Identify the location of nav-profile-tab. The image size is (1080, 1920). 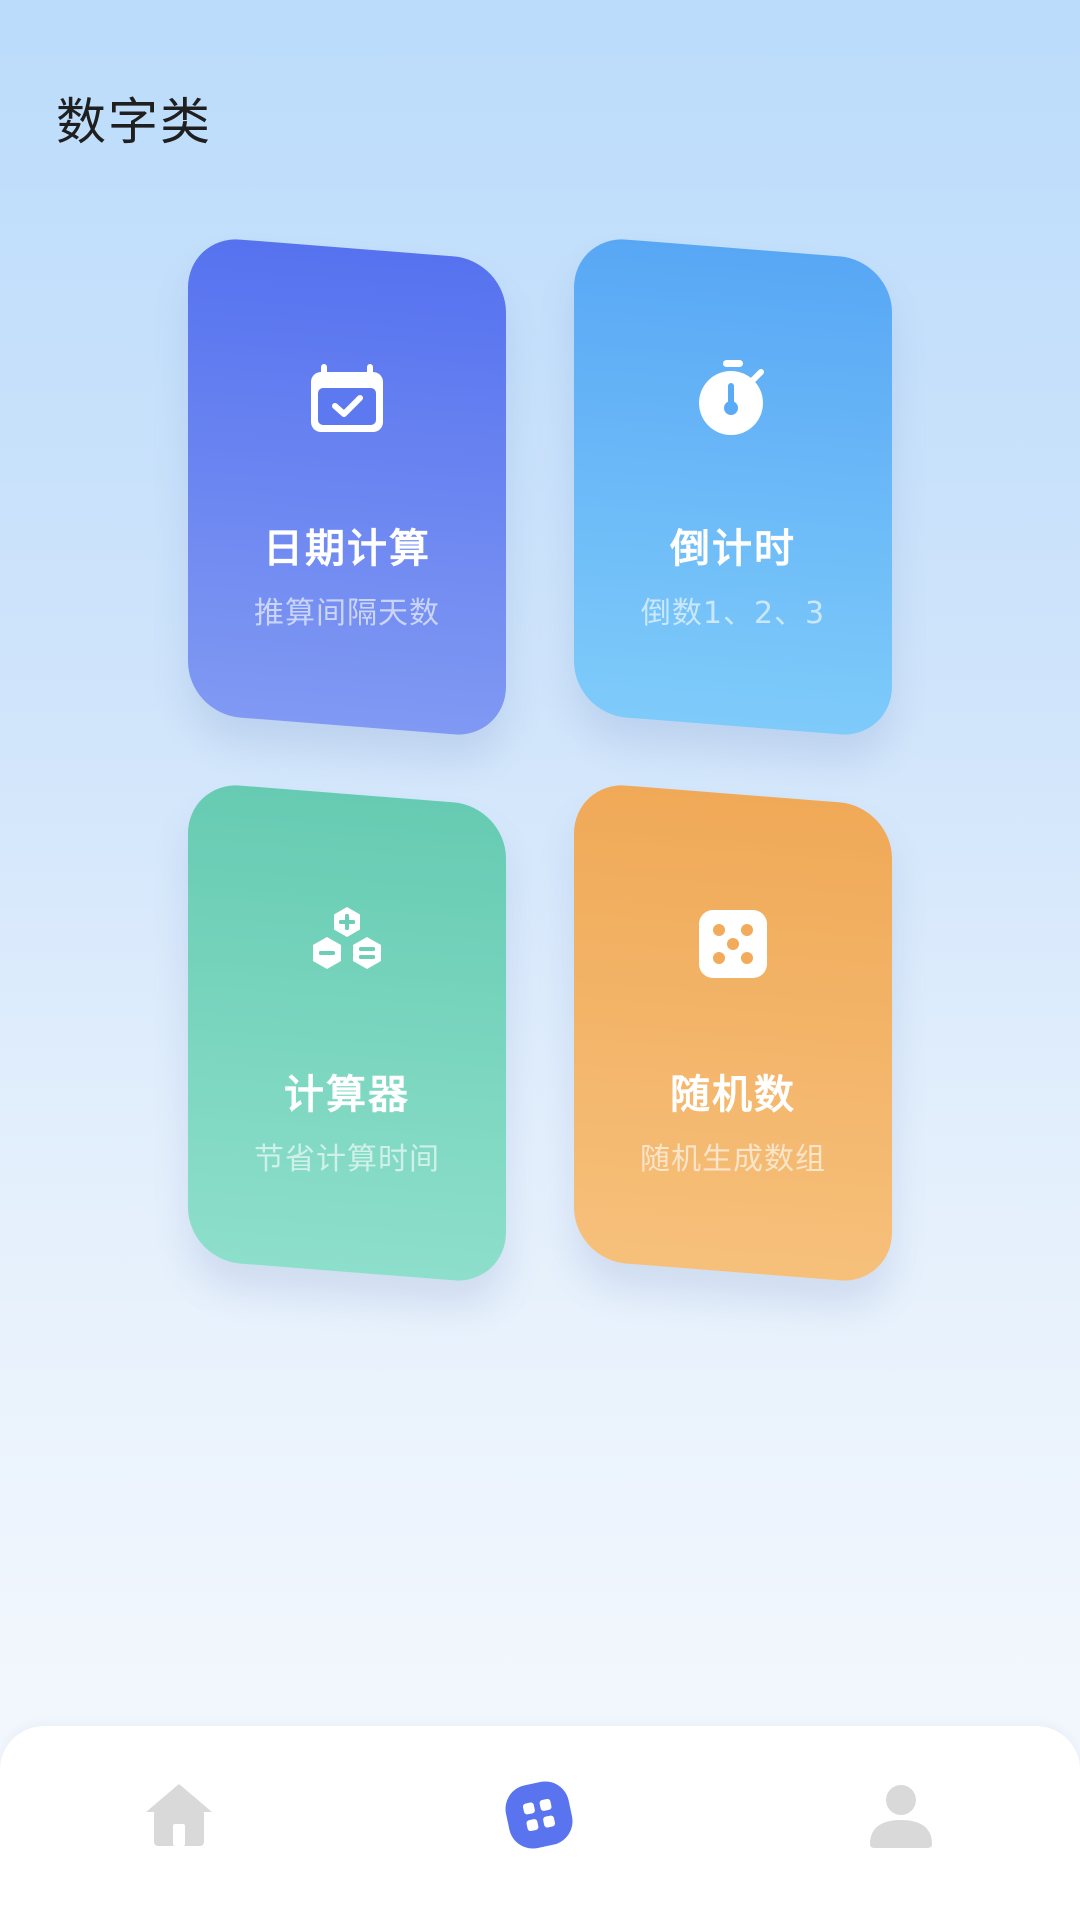
(901, 1815).